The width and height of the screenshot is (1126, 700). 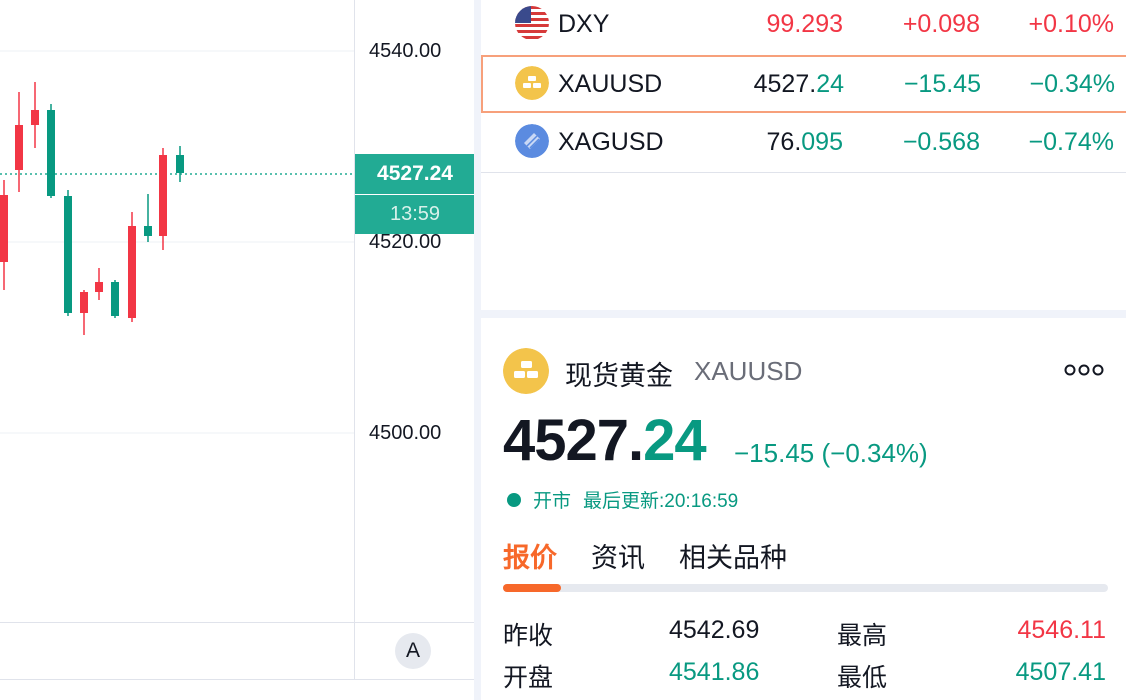 I want to click on axis-label: 4520.00, so click(x=405, y=242).